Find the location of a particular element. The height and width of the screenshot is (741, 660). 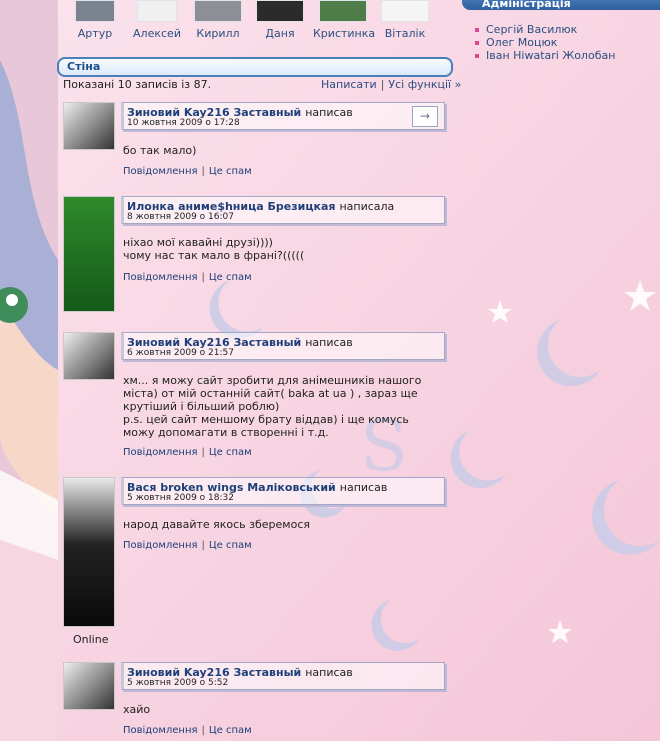

admin-section-header: Адміністрація is located at coordinates (561, 5).